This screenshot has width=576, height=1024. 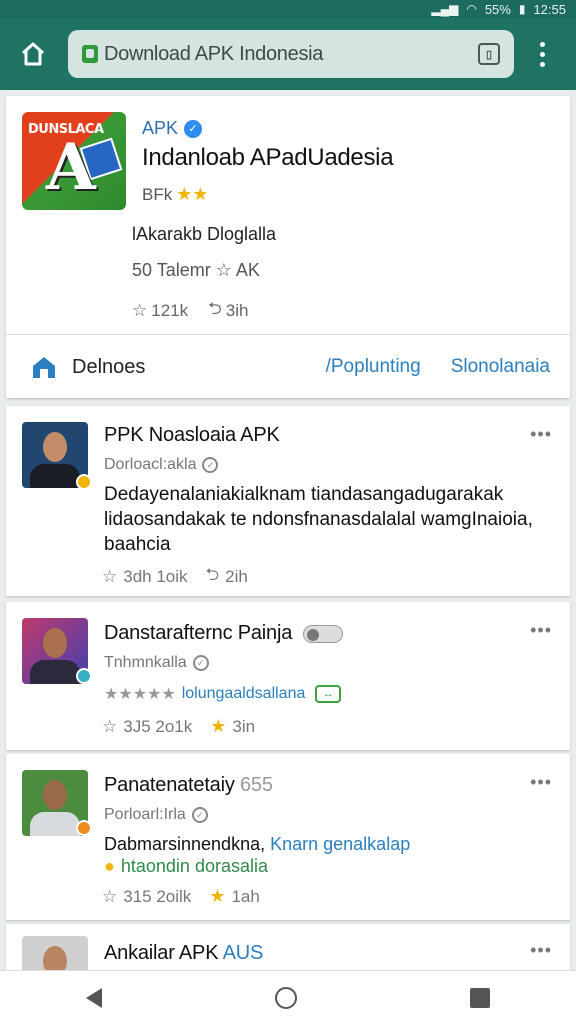 What do you see at coordinates (323, 633) in the screenshot?
I see `toggle-icon` at bounding box center [323, 633].